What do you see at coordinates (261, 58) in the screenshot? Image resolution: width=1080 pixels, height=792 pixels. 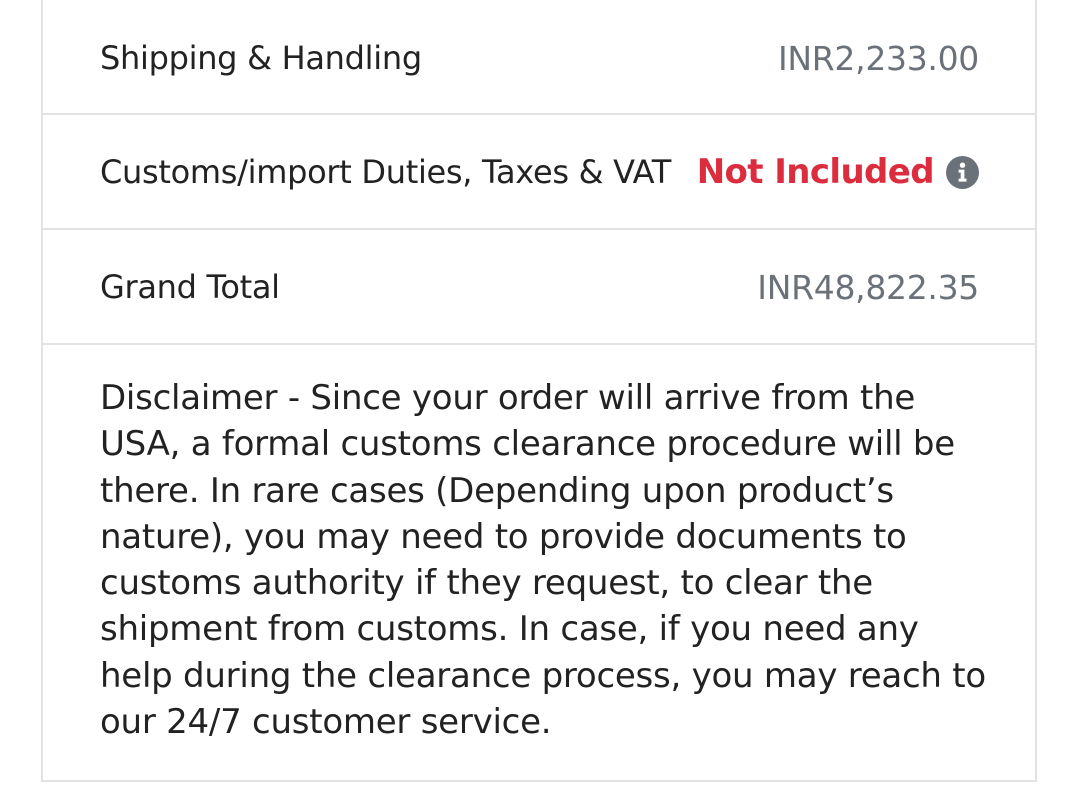 I see `shipping-label: Shipping & Handling` at bounding box center [261, 58].